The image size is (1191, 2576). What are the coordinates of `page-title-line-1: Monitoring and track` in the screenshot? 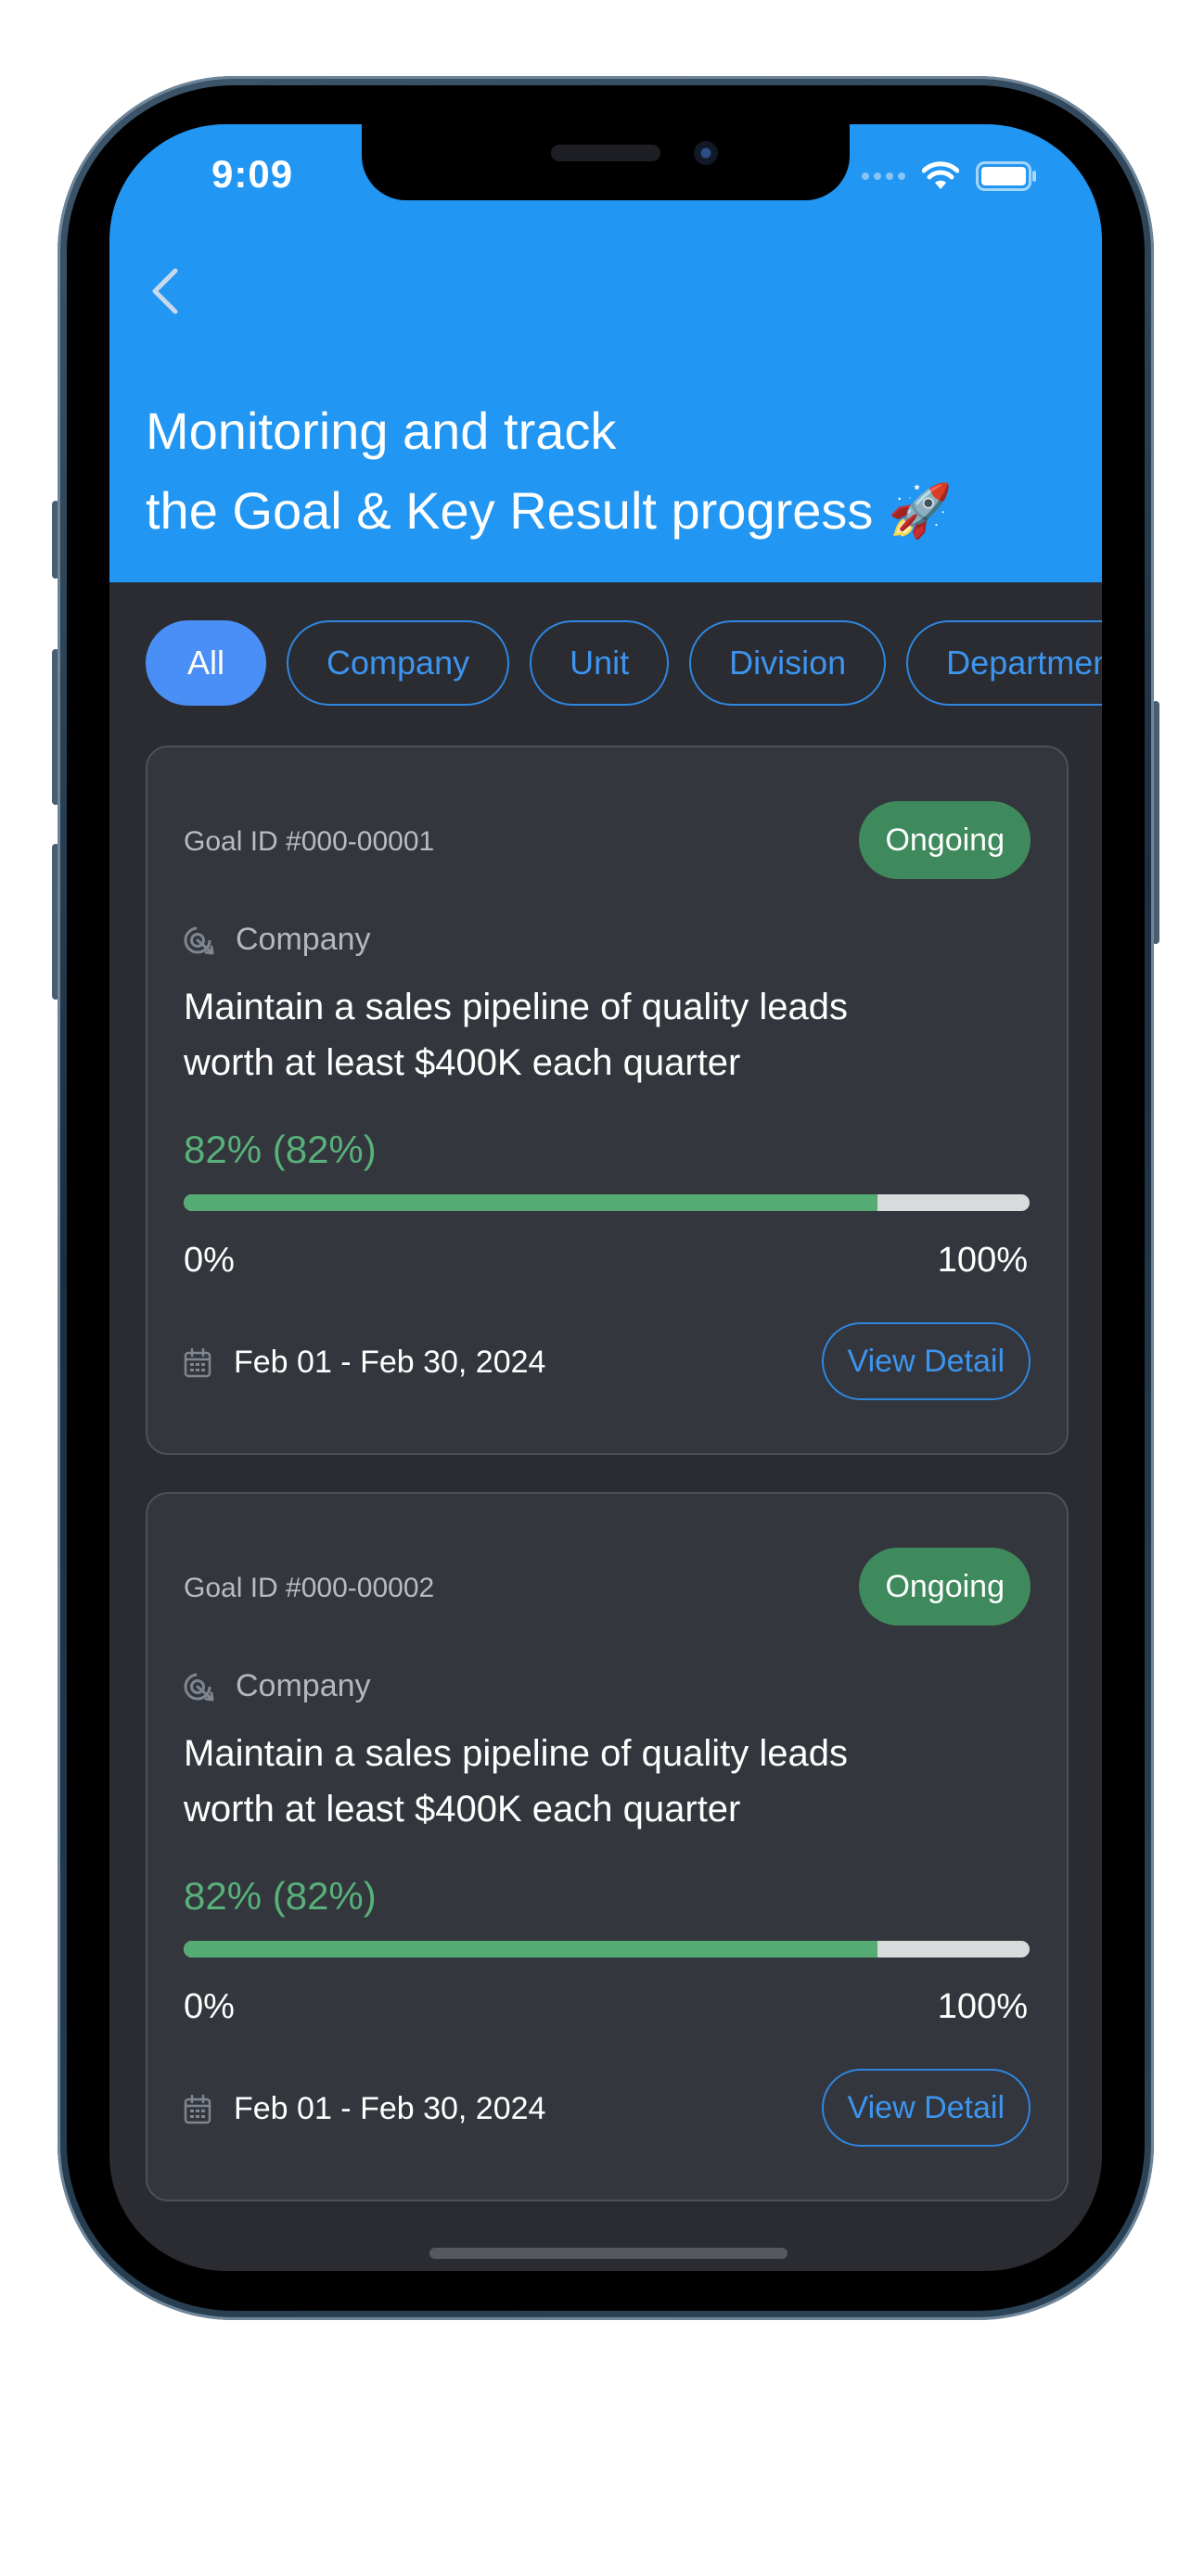 It's located at (381, 431).